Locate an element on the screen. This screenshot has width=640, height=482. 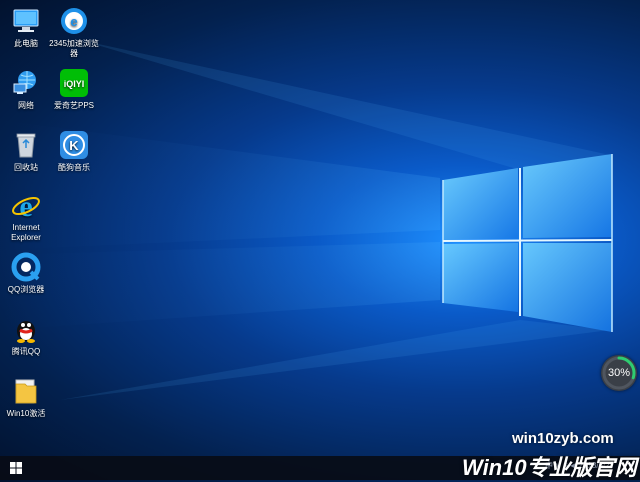
recycle-bin-icon is located at coordinates (26, 145).